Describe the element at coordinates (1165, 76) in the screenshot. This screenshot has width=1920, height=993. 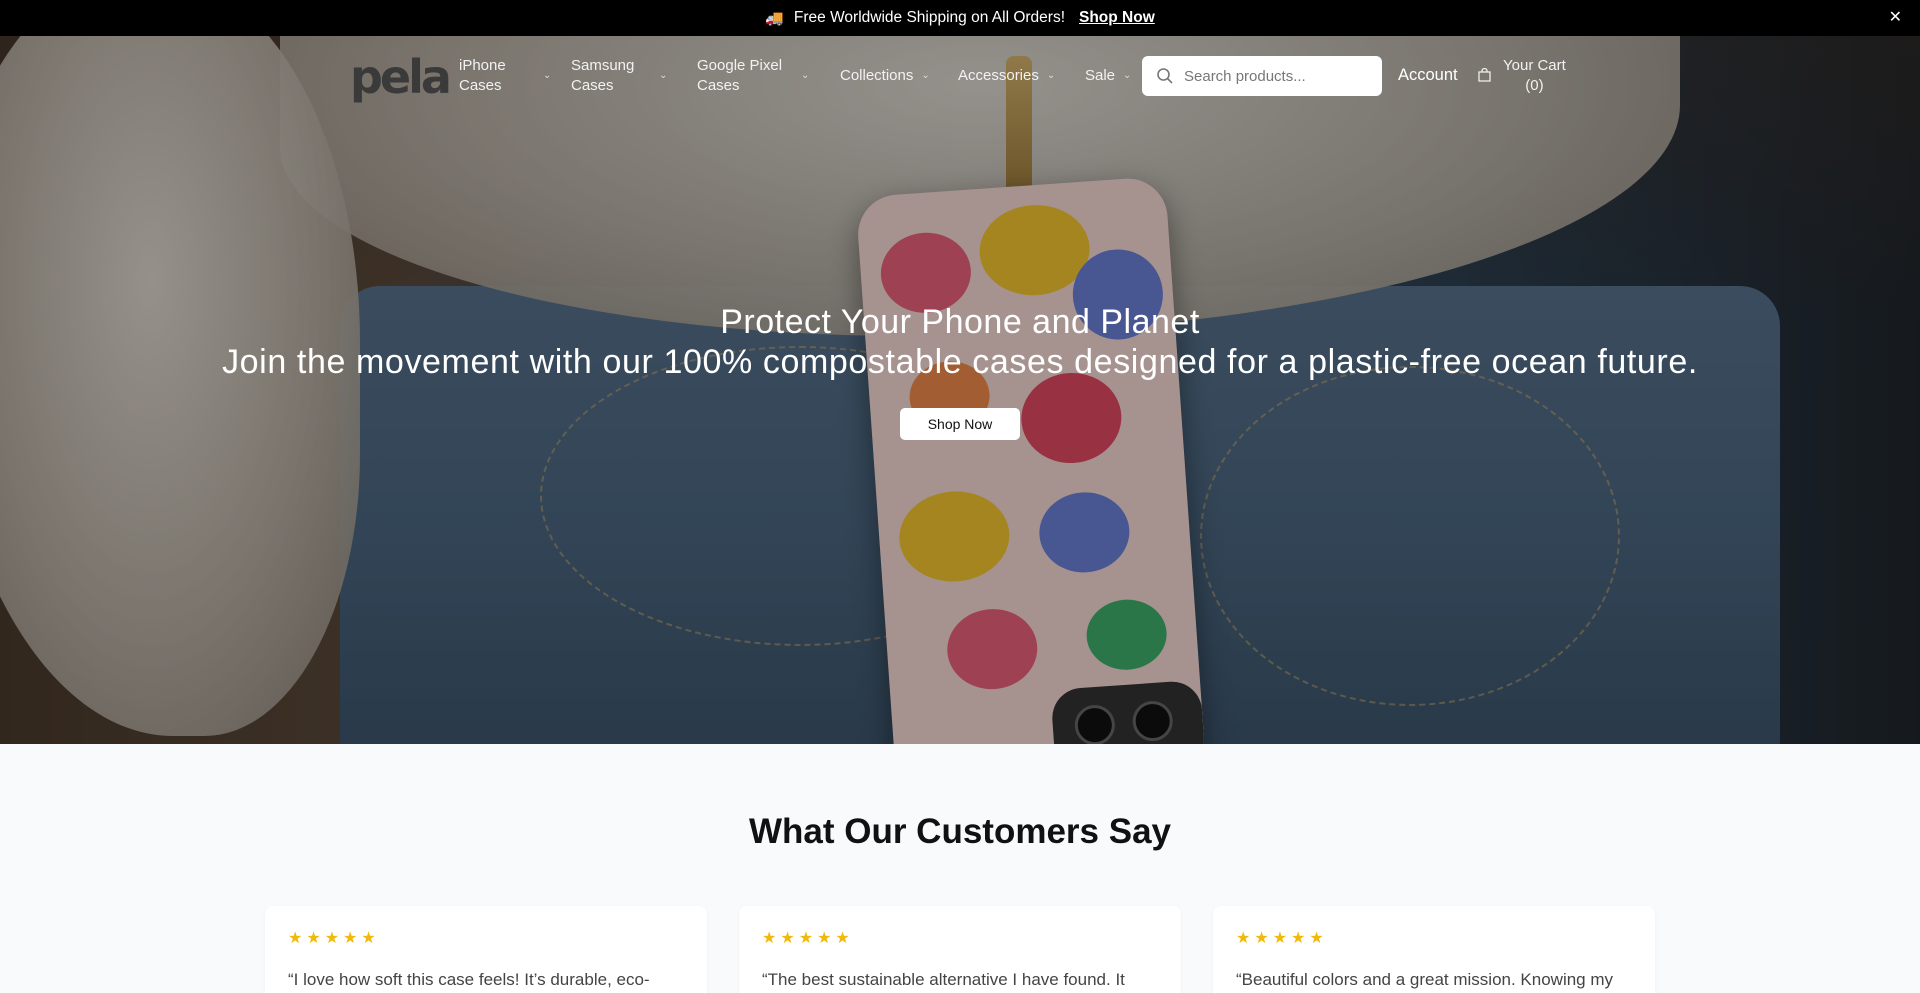
I see `search-icon` at that location.